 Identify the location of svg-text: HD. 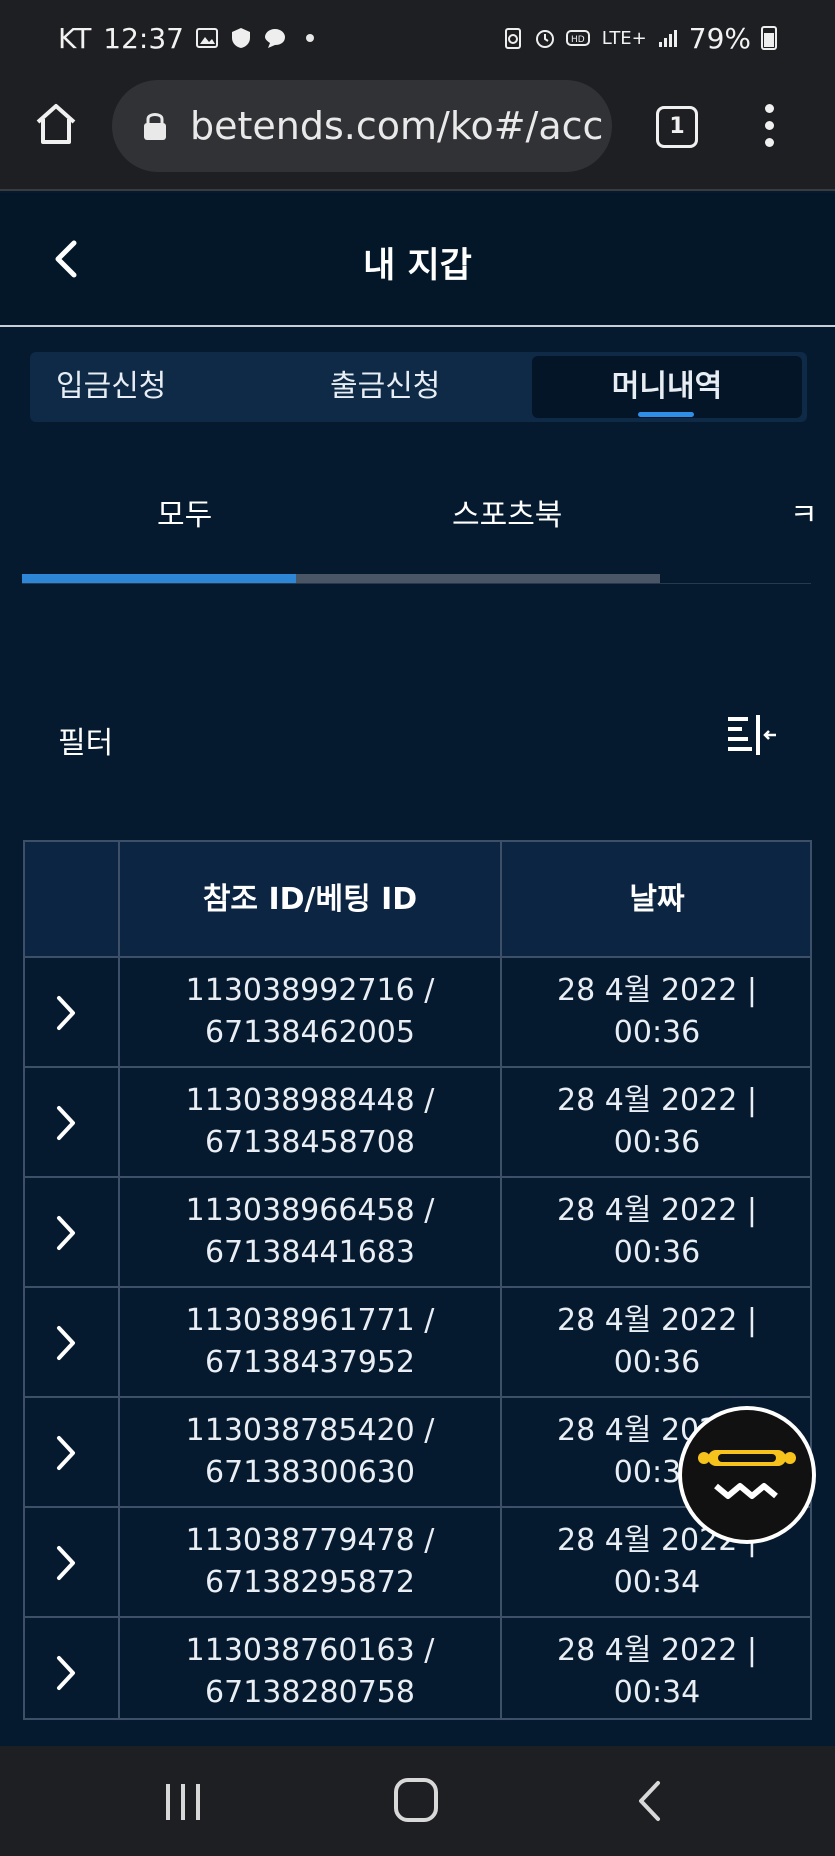
(578, 40).